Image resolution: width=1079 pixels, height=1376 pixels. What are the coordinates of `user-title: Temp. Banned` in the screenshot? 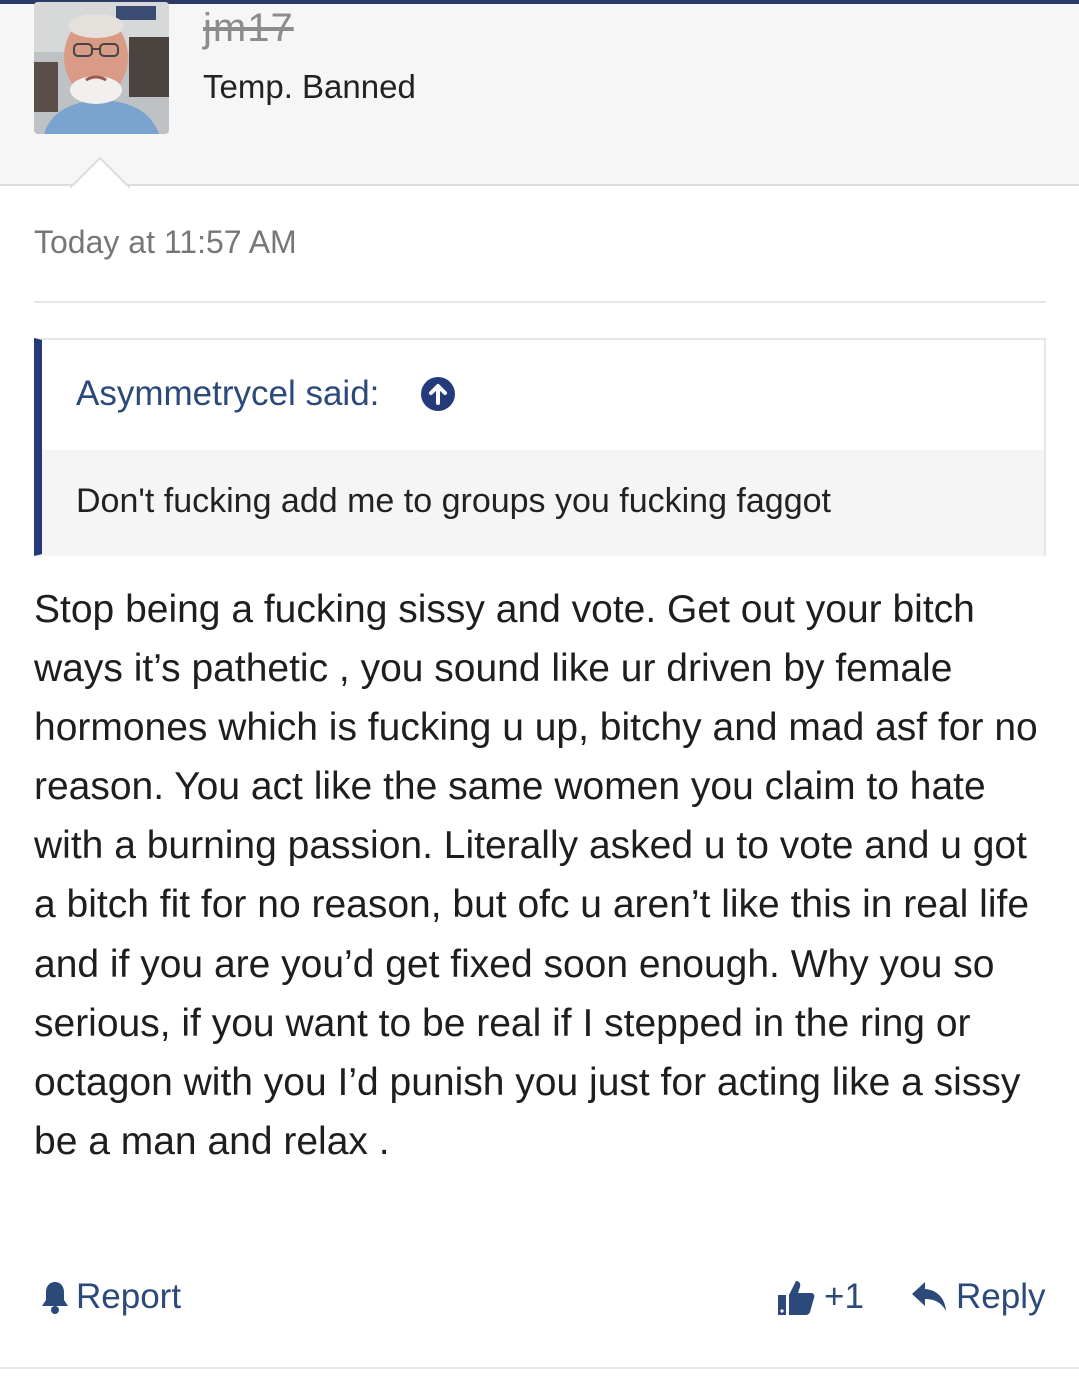 It's located at (309, 86).